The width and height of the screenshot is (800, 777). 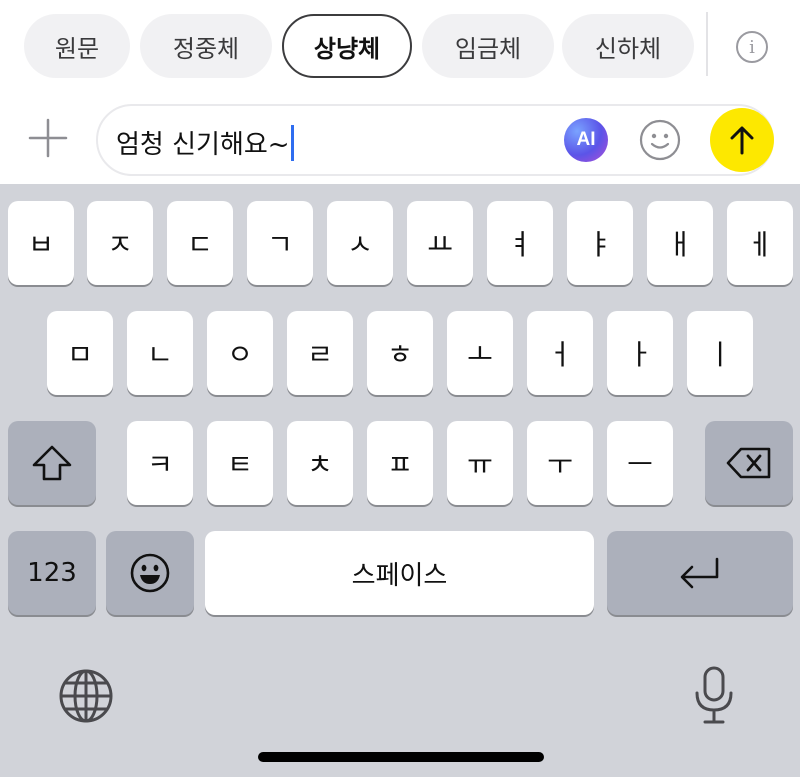 What do you see at coordinates (628, 46) in the screenshot?
I see `style-tab-servant: 신하체` at bounding box center [628, 46].